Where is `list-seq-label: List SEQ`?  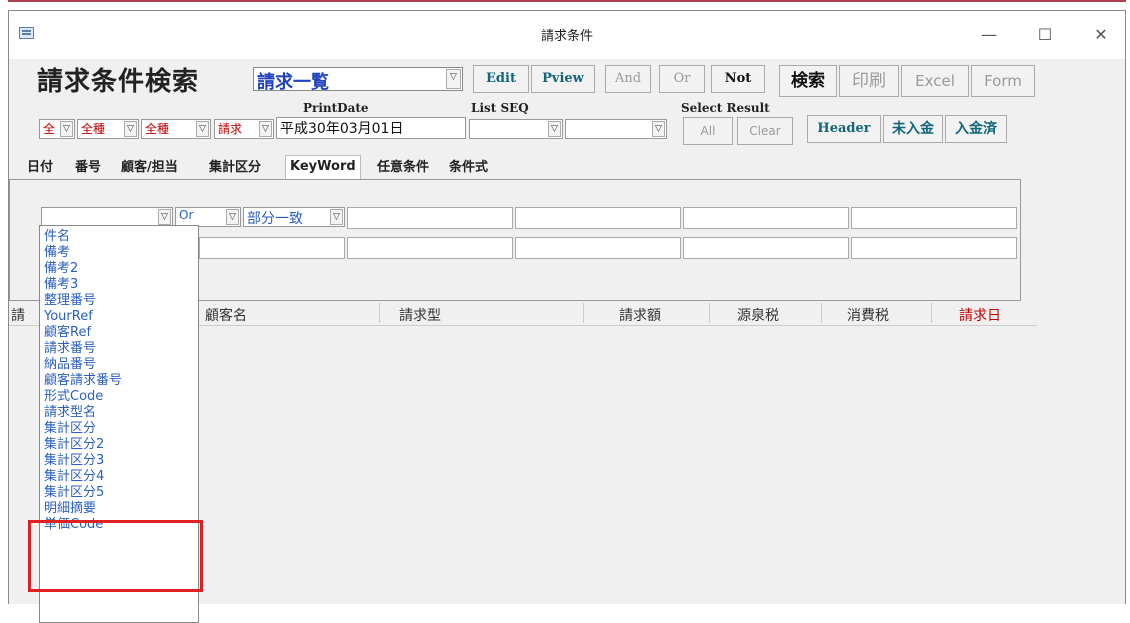
list-seq-label: List SEQ is located at coordinates (500, 108).